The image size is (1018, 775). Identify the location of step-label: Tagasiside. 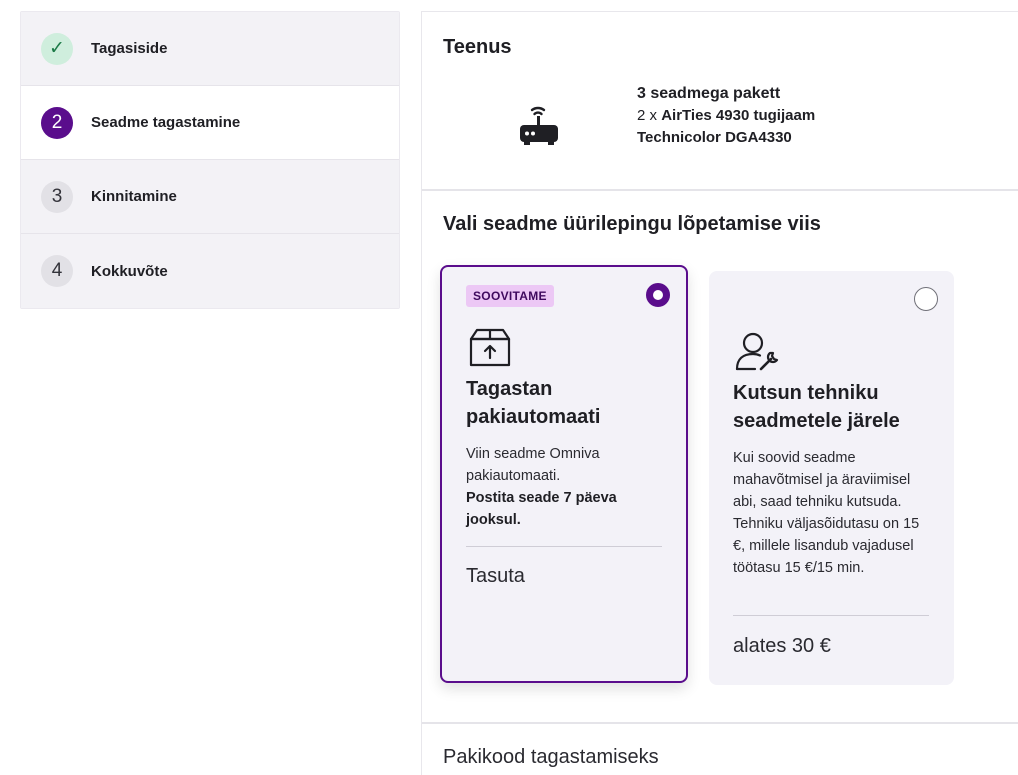
(129, 48).